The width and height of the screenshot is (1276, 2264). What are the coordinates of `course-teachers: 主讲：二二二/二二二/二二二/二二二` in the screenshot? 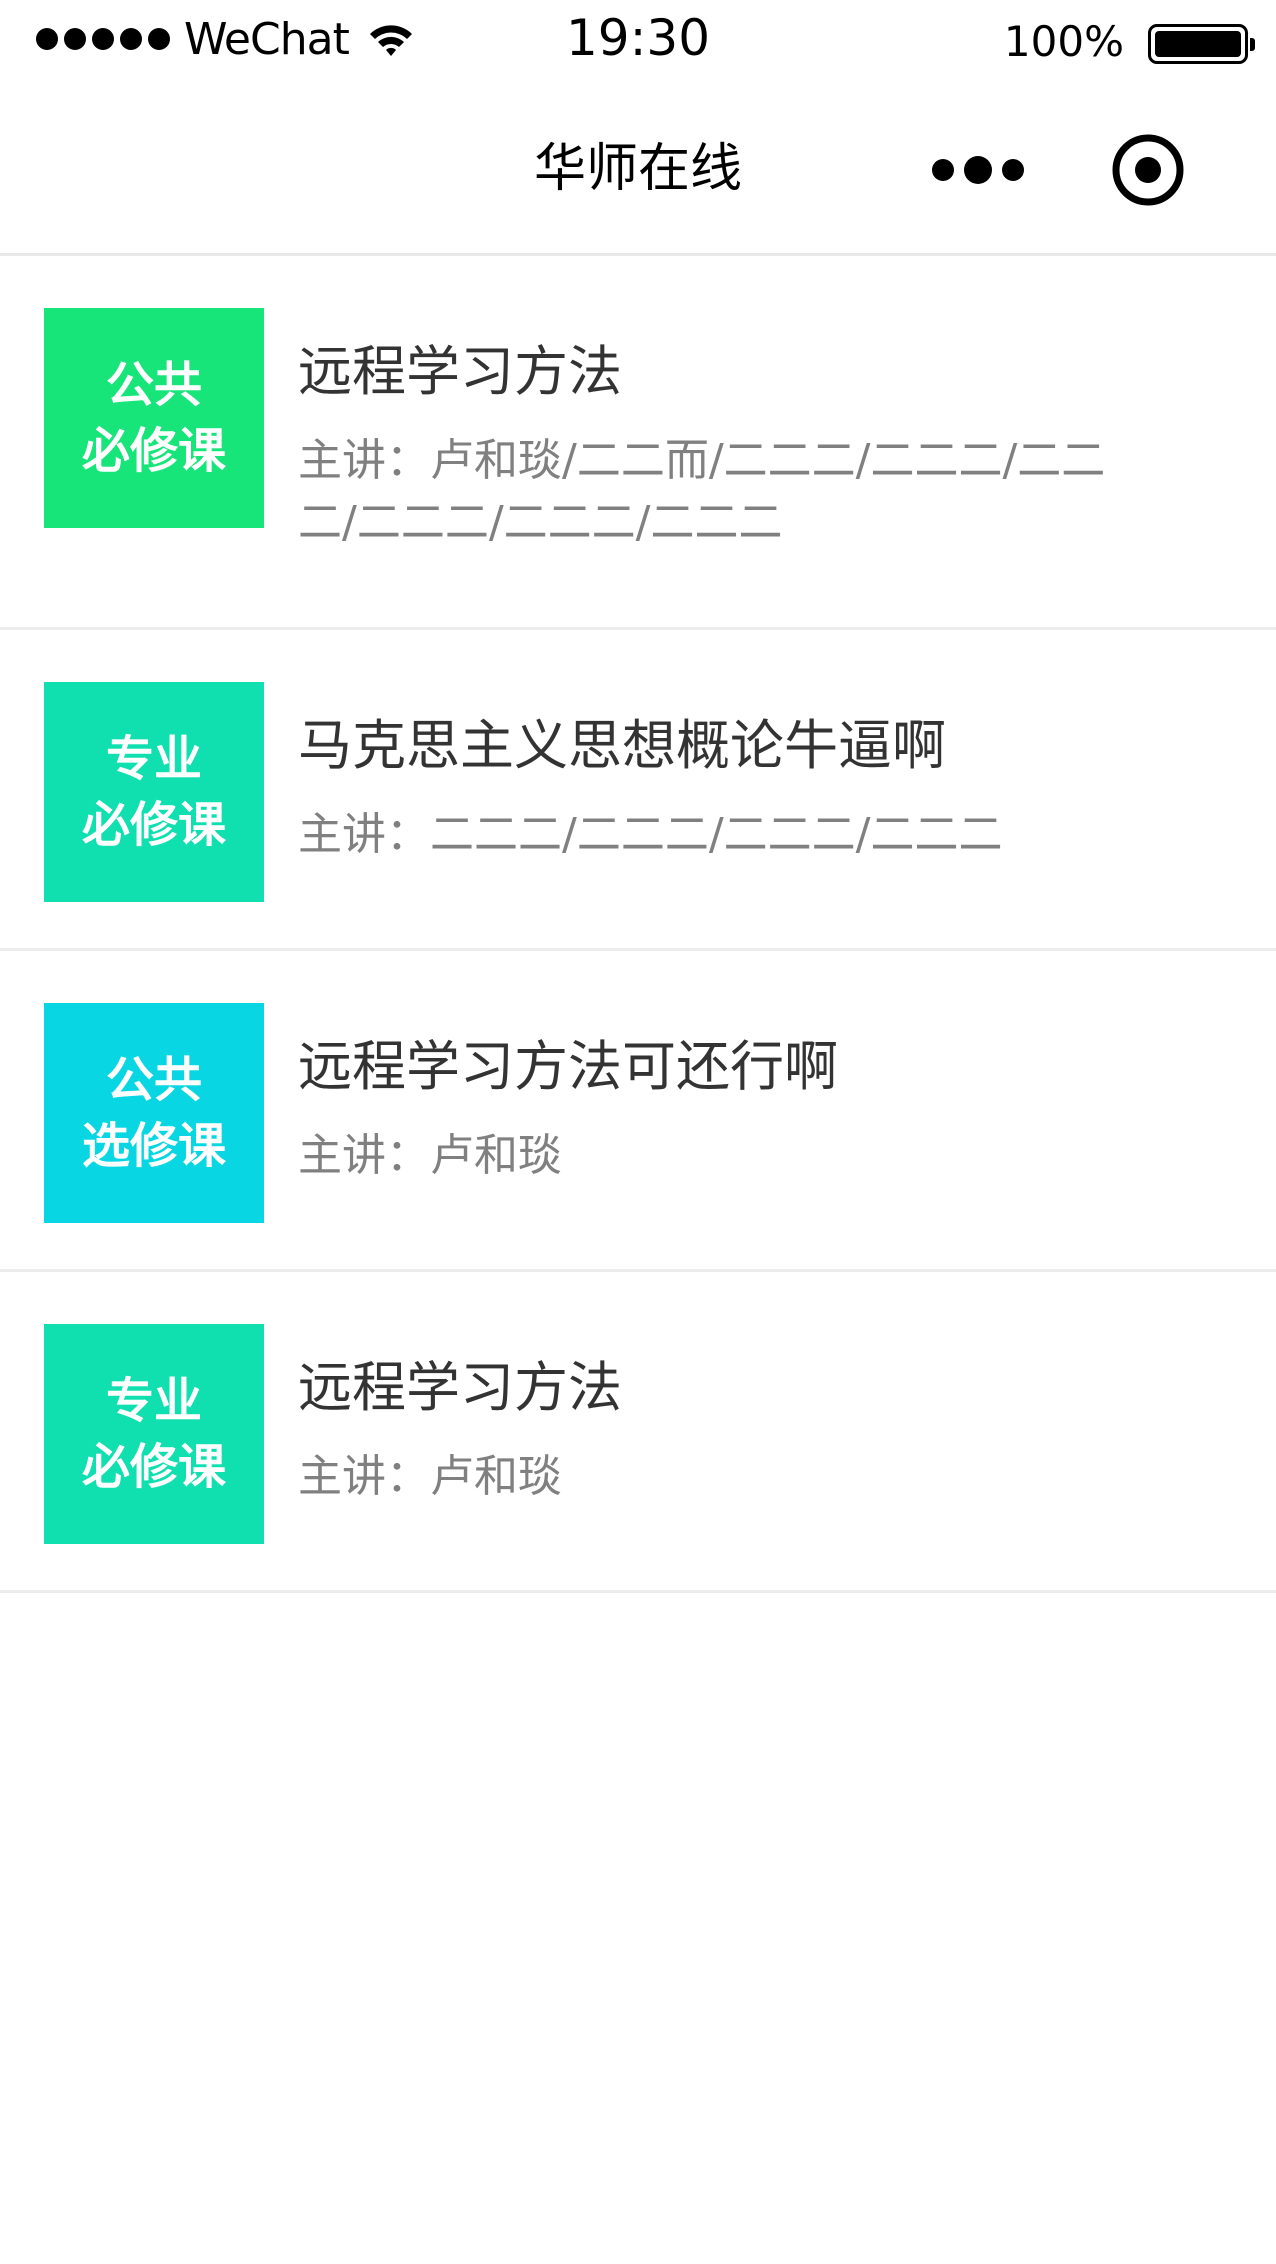 It's located at (650, 834).